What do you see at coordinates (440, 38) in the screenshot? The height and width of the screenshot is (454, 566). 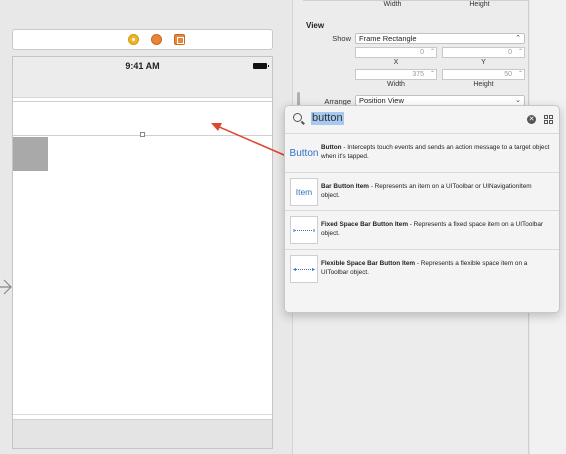 I see `show-popup: Frame Rectangle ⌃` at bounding box center [440, 38].